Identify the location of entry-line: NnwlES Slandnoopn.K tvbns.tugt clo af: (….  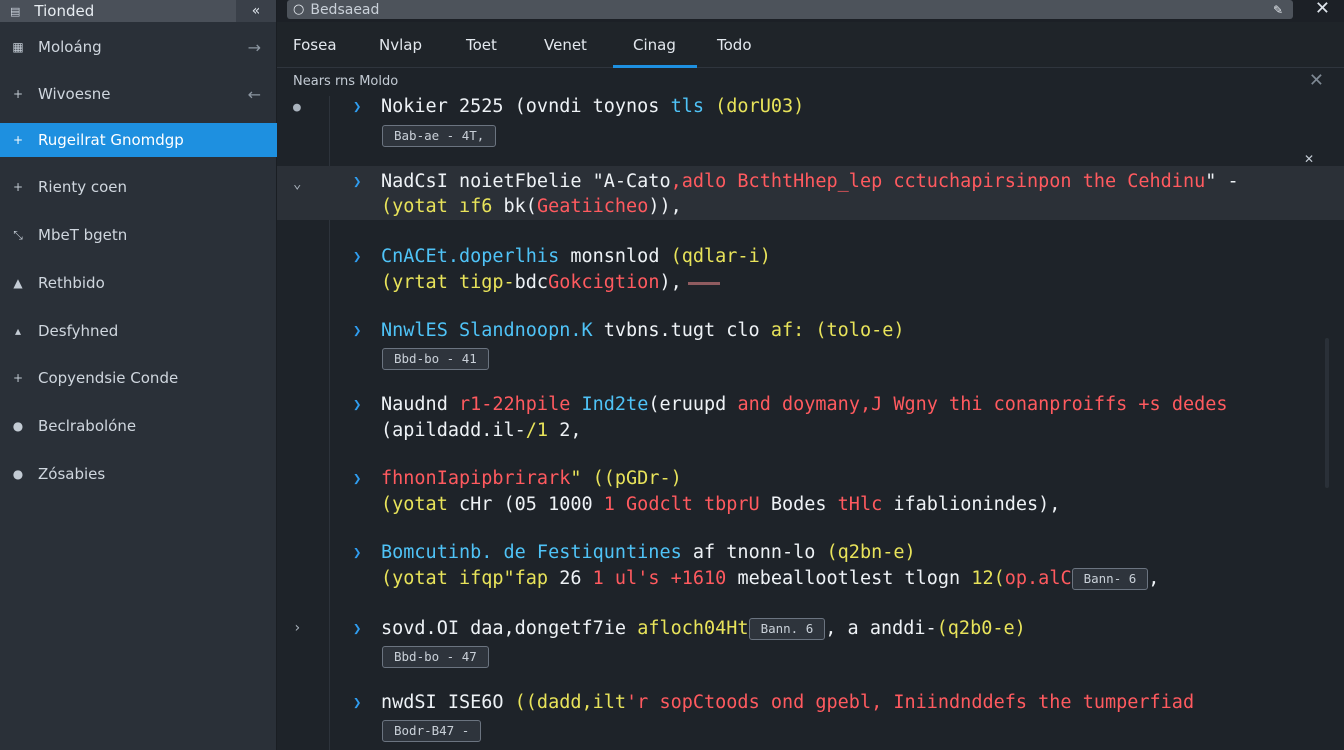
(643, 330).